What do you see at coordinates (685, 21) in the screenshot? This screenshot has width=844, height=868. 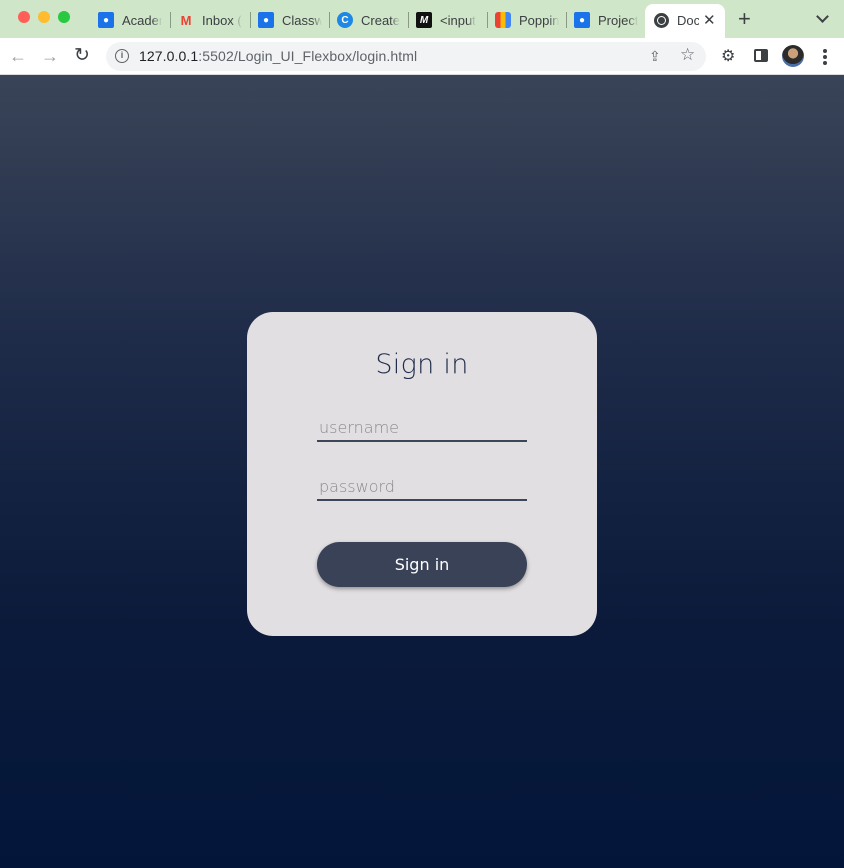 I see `tab-active: Doc ✕` at bounding box center [685, 21].